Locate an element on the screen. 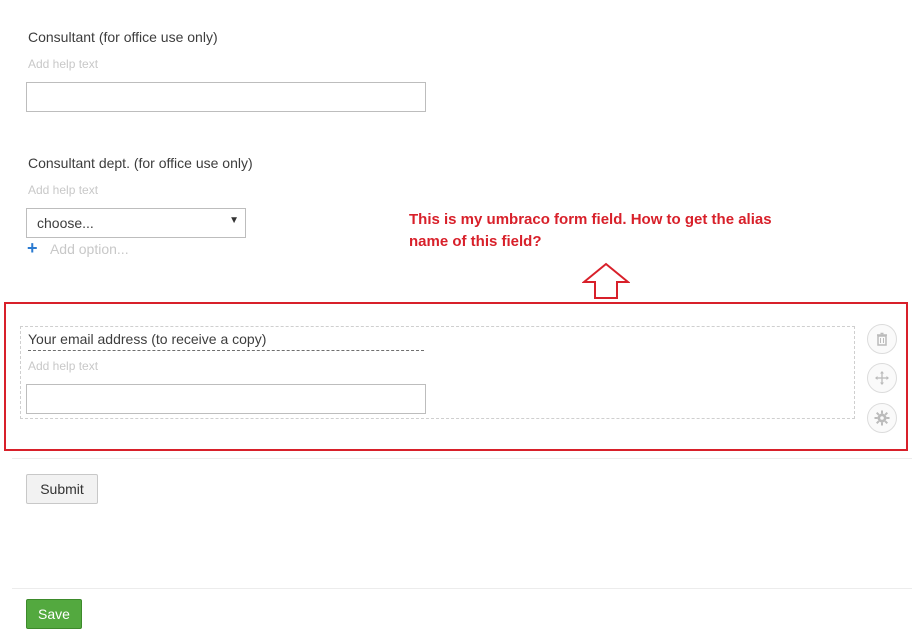 The width and height of the screenshot is (916, 635). footer-divider is located at coordinates (462, 588).